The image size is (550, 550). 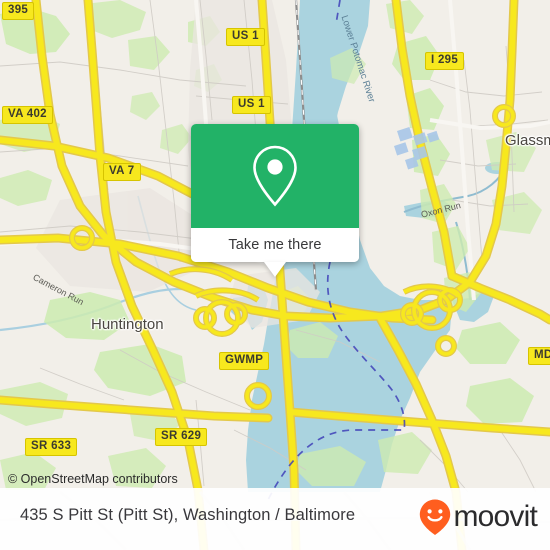 I want to click on road-shield-us1-south: US 1, so click(x=251, y=105).